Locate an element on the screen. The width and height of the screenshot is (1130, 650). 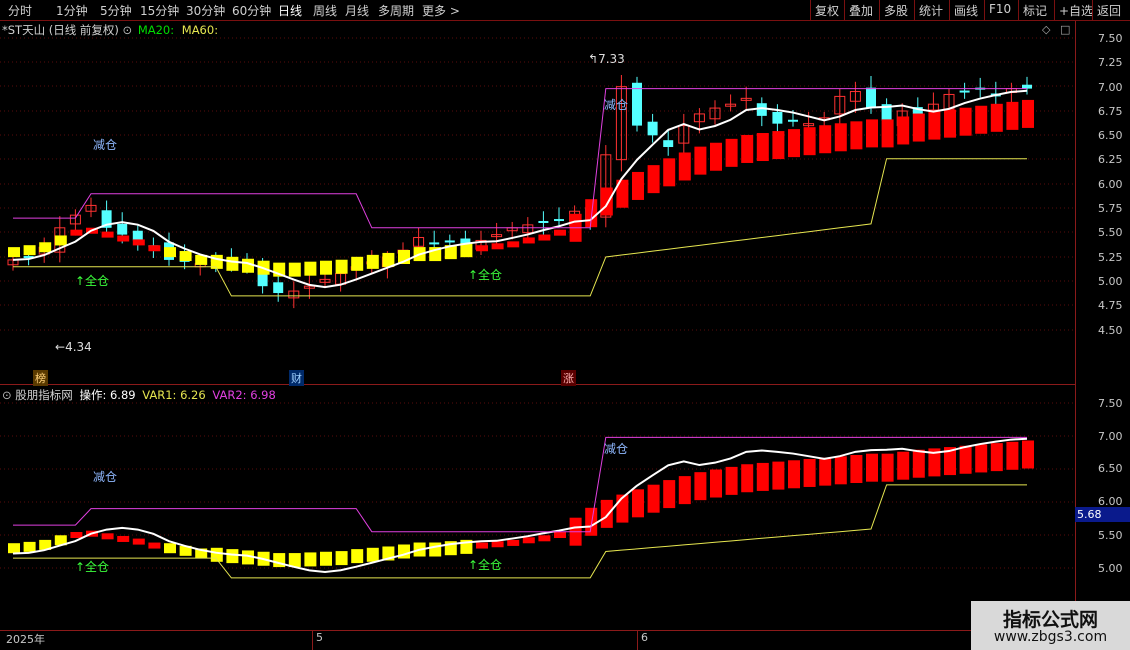
f10-button: F10 is located at coordinates (999, 10).